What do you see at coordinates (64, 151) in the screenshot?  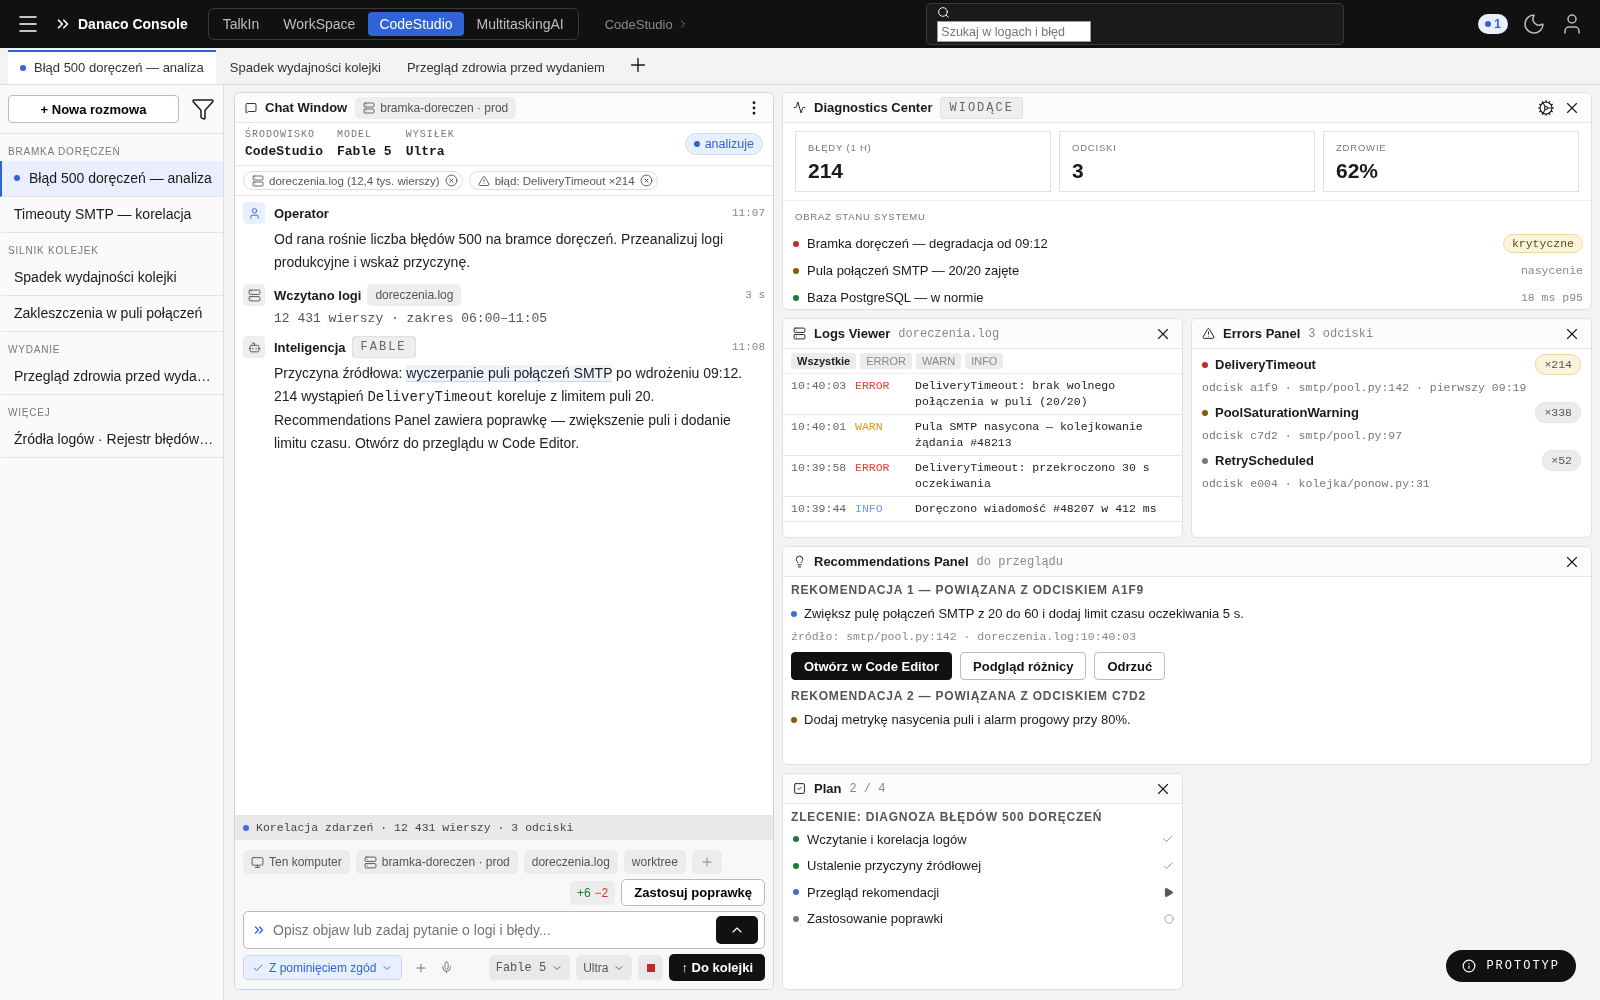 I see `group-title: BRAMKA DORĘCZEŃ` at bounding box center [64, 151].